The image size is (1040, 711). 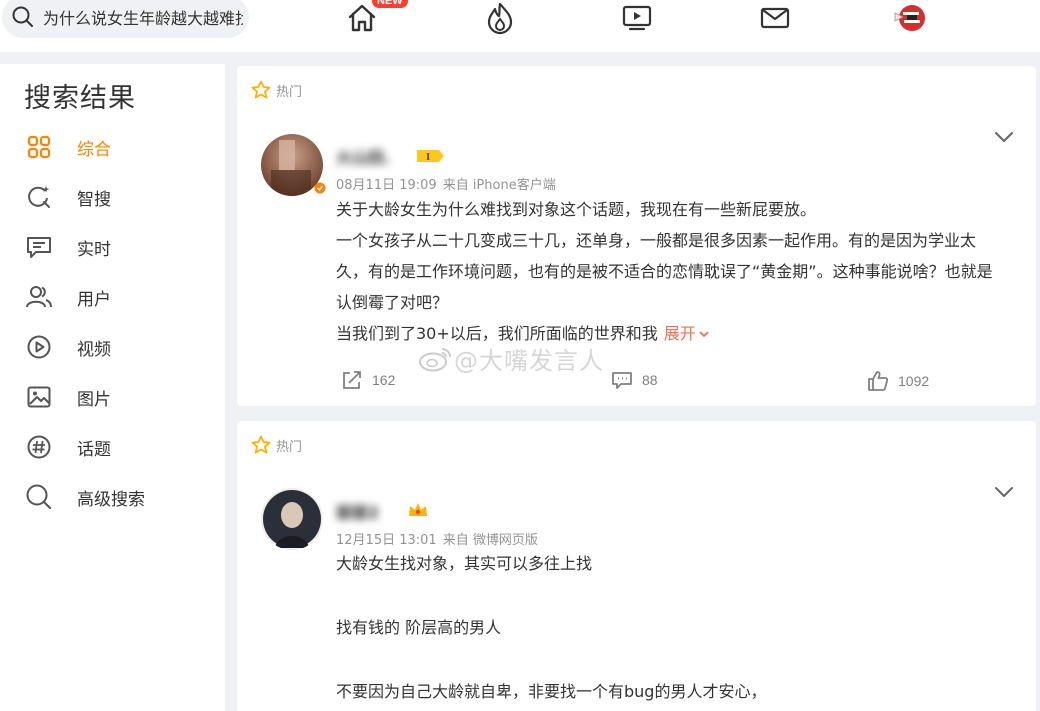 I want to click on mail-icon, so click(x=775, y=18).